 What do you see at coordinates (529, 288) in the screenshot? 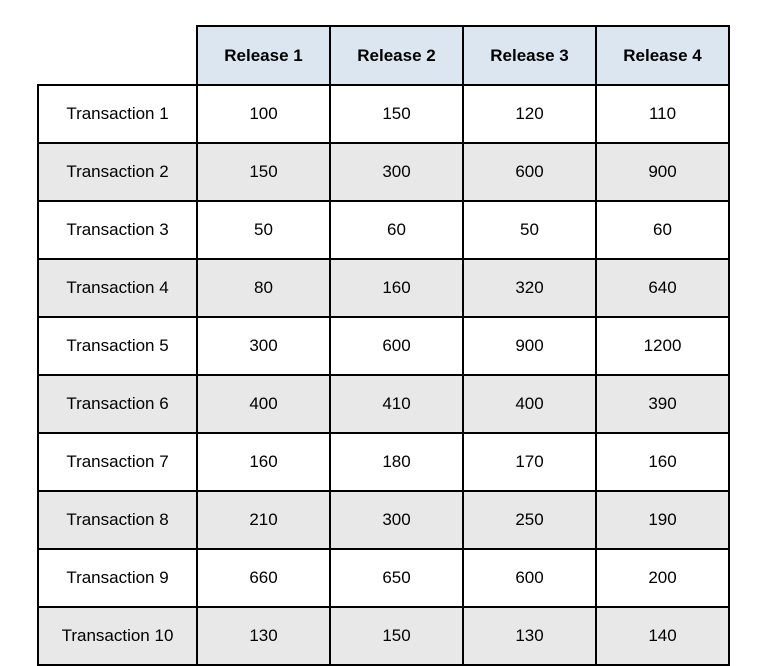
I see `table-cell: 320` at bounding box center [529, 288].